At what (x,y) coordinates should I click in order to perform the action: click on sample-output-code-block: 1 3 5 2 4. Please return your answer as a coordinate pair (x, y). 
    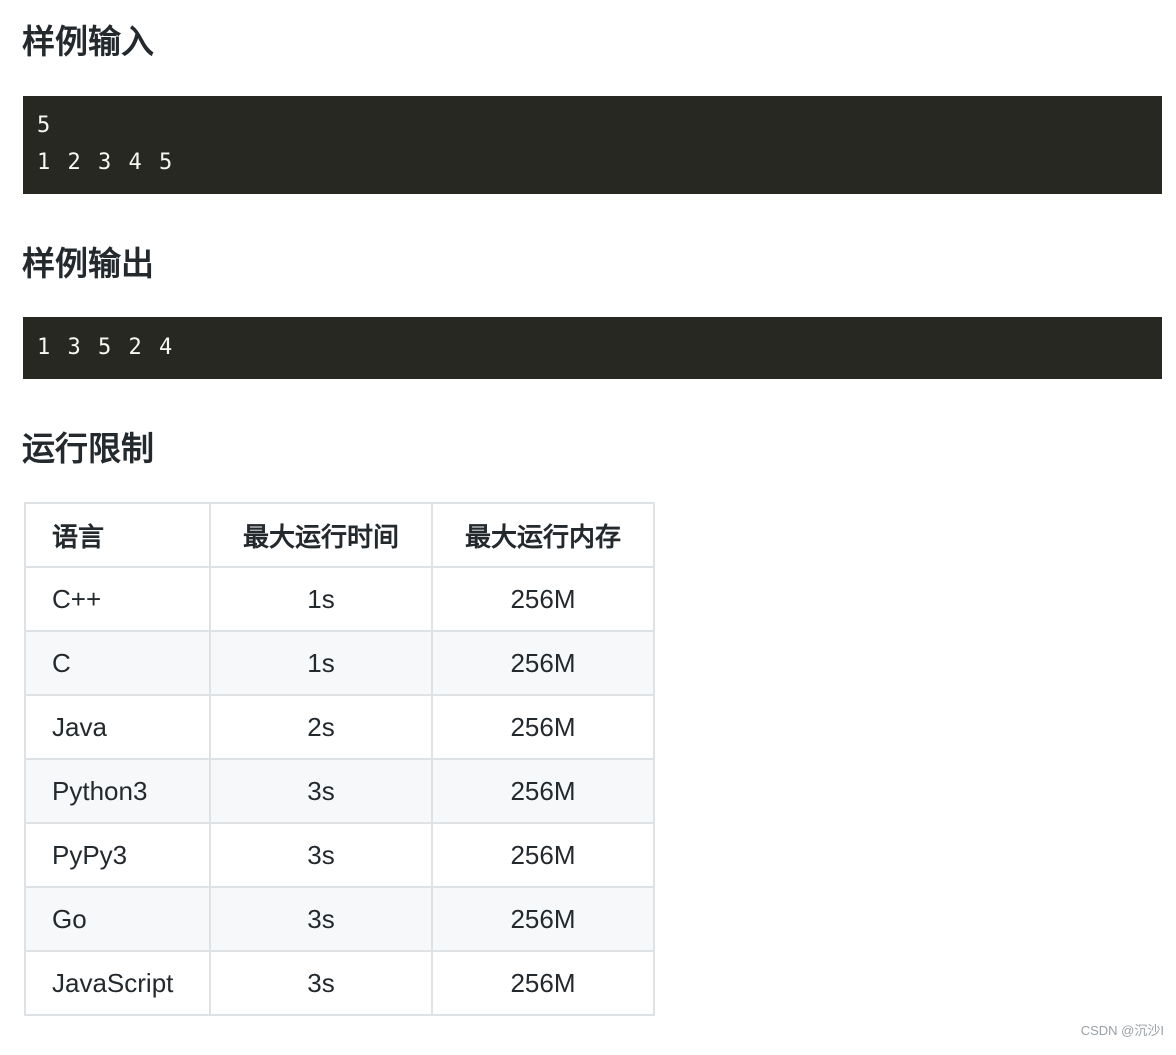
    Looking at the image, I should click on (592, 348).